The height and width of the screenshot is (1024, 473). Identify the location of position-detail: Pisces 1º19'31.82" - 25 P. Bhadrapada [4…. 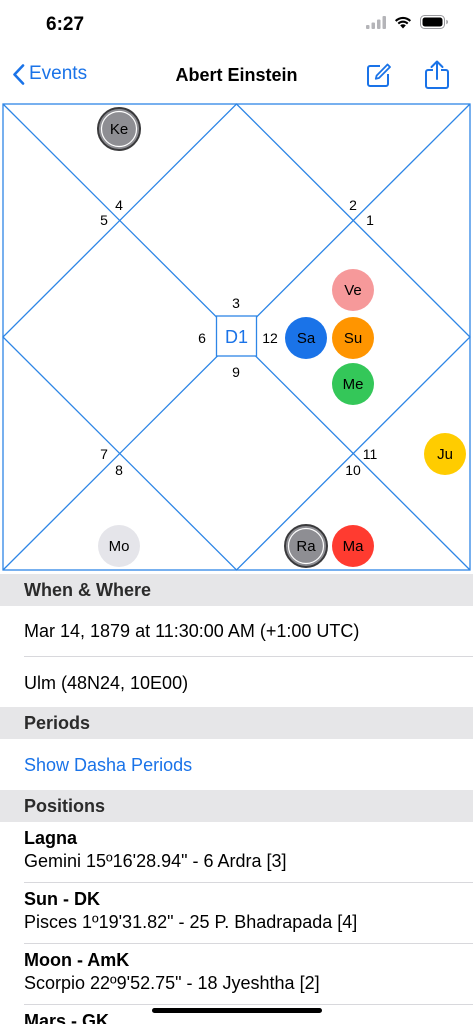
(191, 922).